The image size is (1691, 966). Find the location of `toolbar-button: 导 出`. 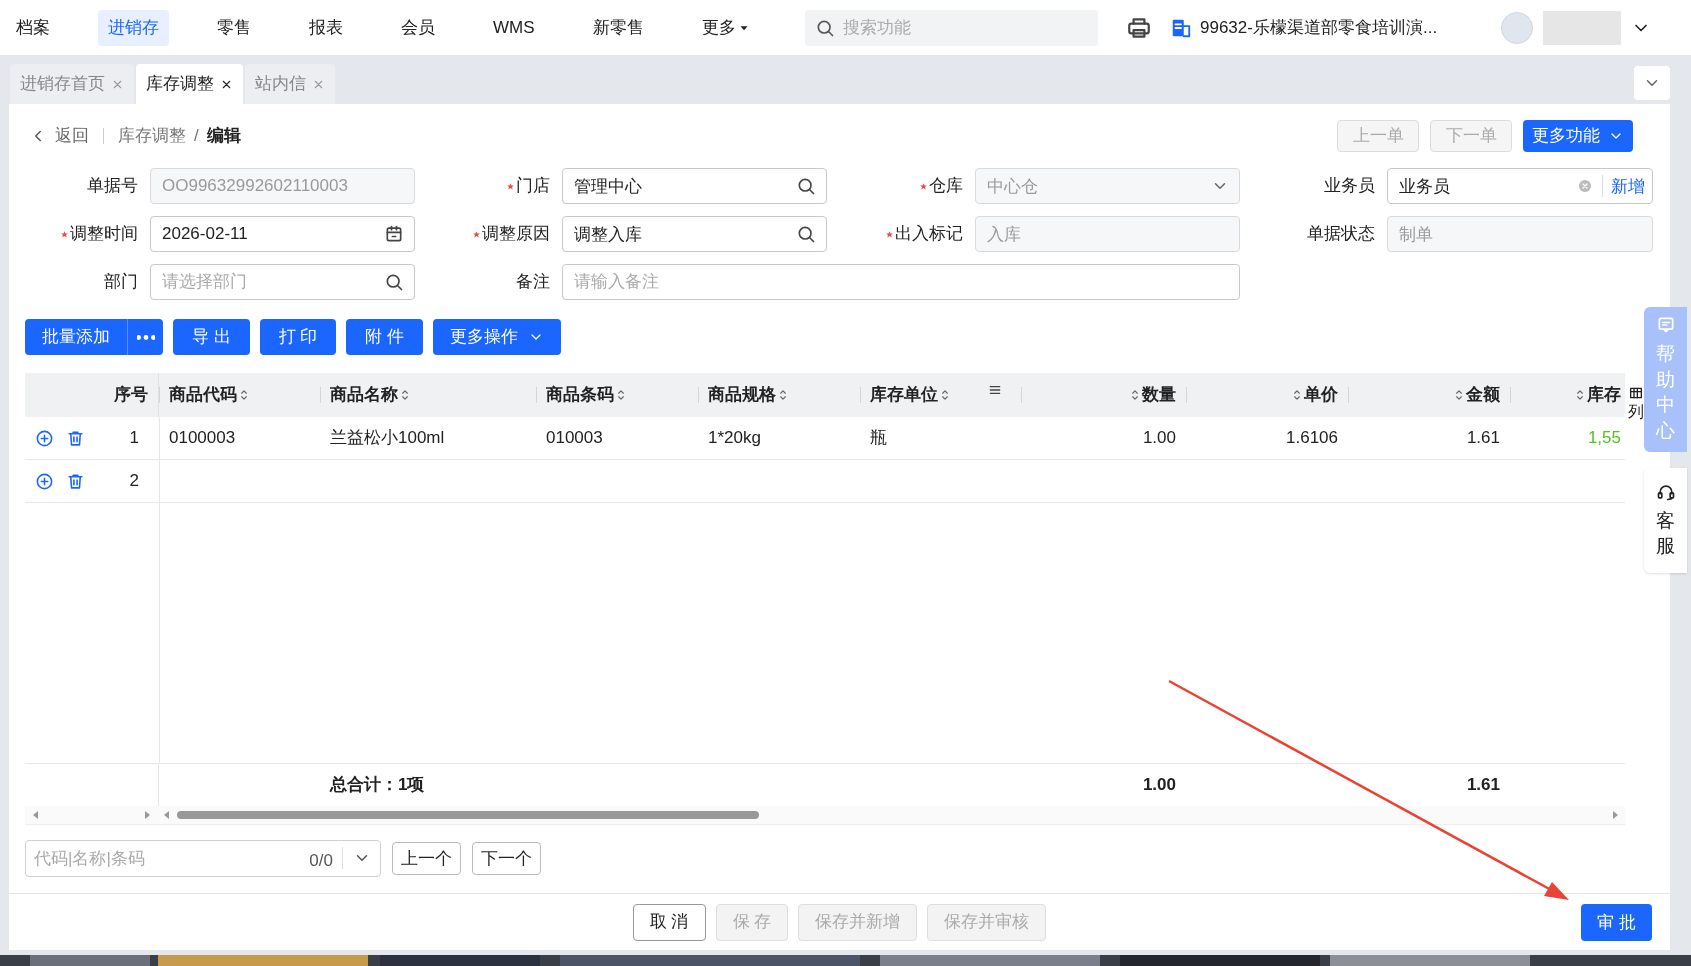

toolbar-button: 导 出 is located at coordinates (211, 337).